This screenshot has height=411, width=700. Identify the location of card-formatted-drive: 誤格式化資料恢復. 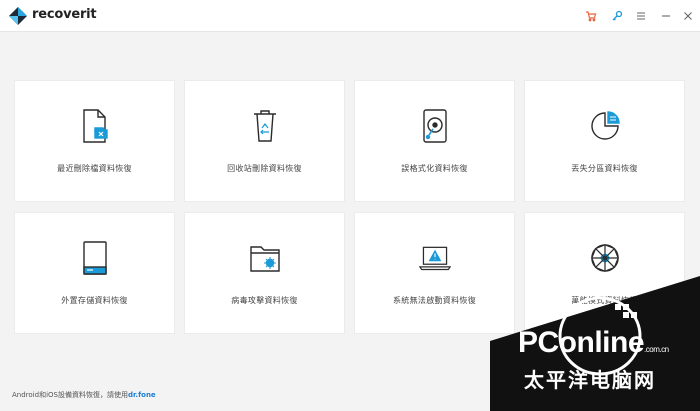
(434, 141).